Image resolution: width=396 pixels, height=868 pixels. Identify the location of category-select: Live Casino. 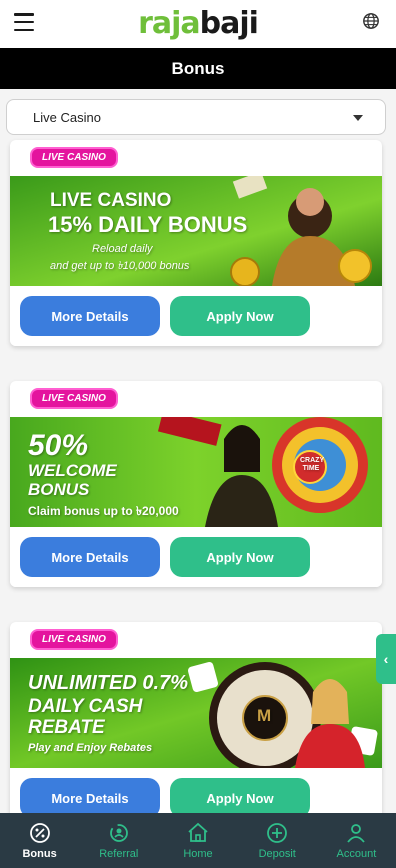
(196, 117).